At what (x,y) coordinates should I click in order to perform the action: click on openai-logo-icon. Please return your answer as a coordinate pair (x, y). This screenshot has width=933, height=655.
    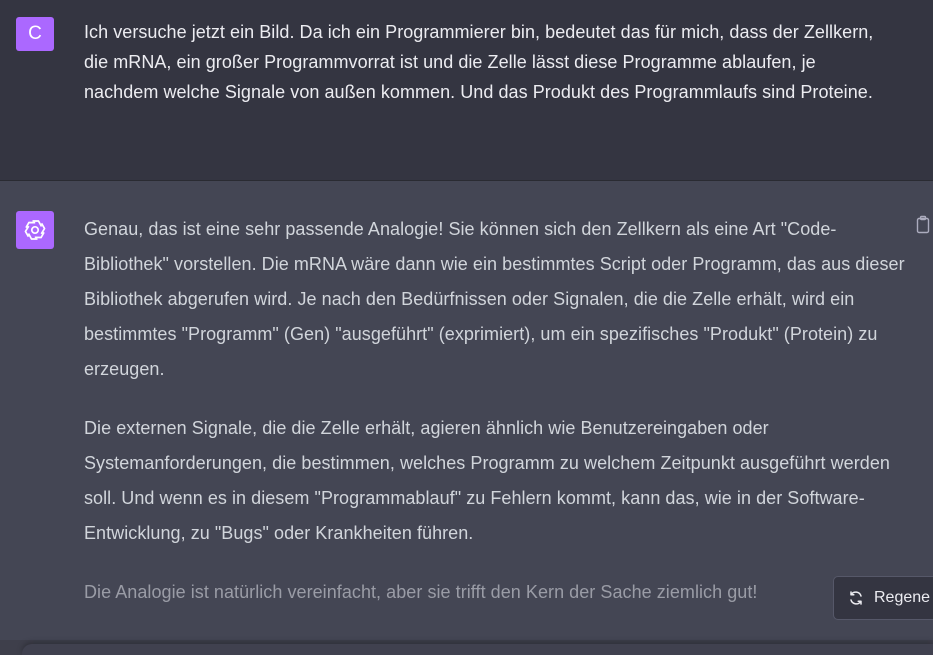
    Looking at the image, I should click on (35, 230).